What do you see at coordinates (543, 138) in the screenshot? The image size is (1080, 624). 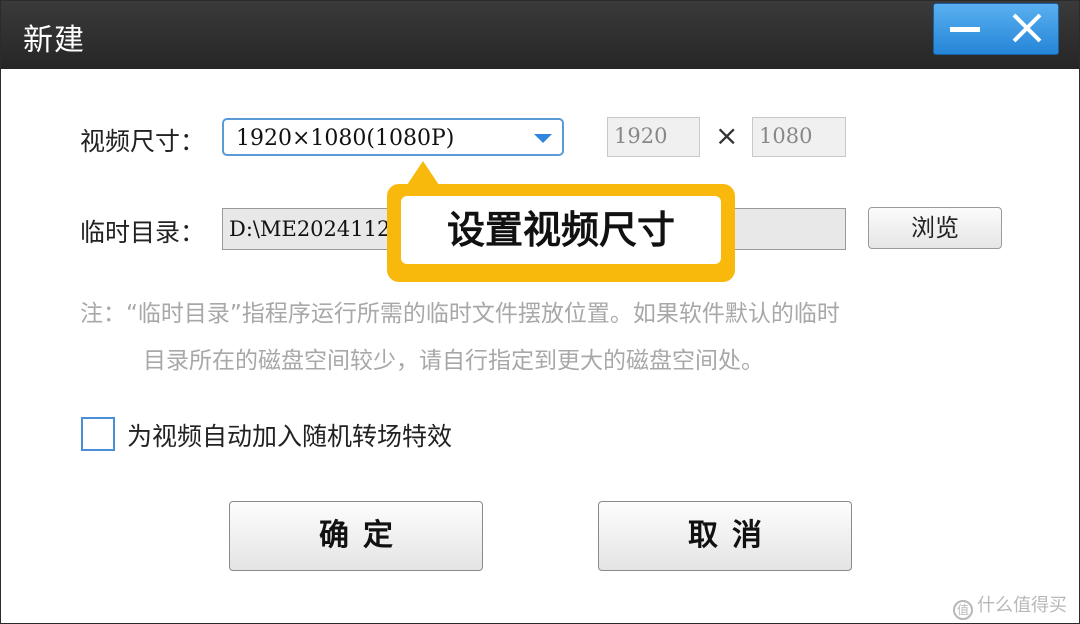 I see `chevron-down-icon` at bounding box center [543, 138].